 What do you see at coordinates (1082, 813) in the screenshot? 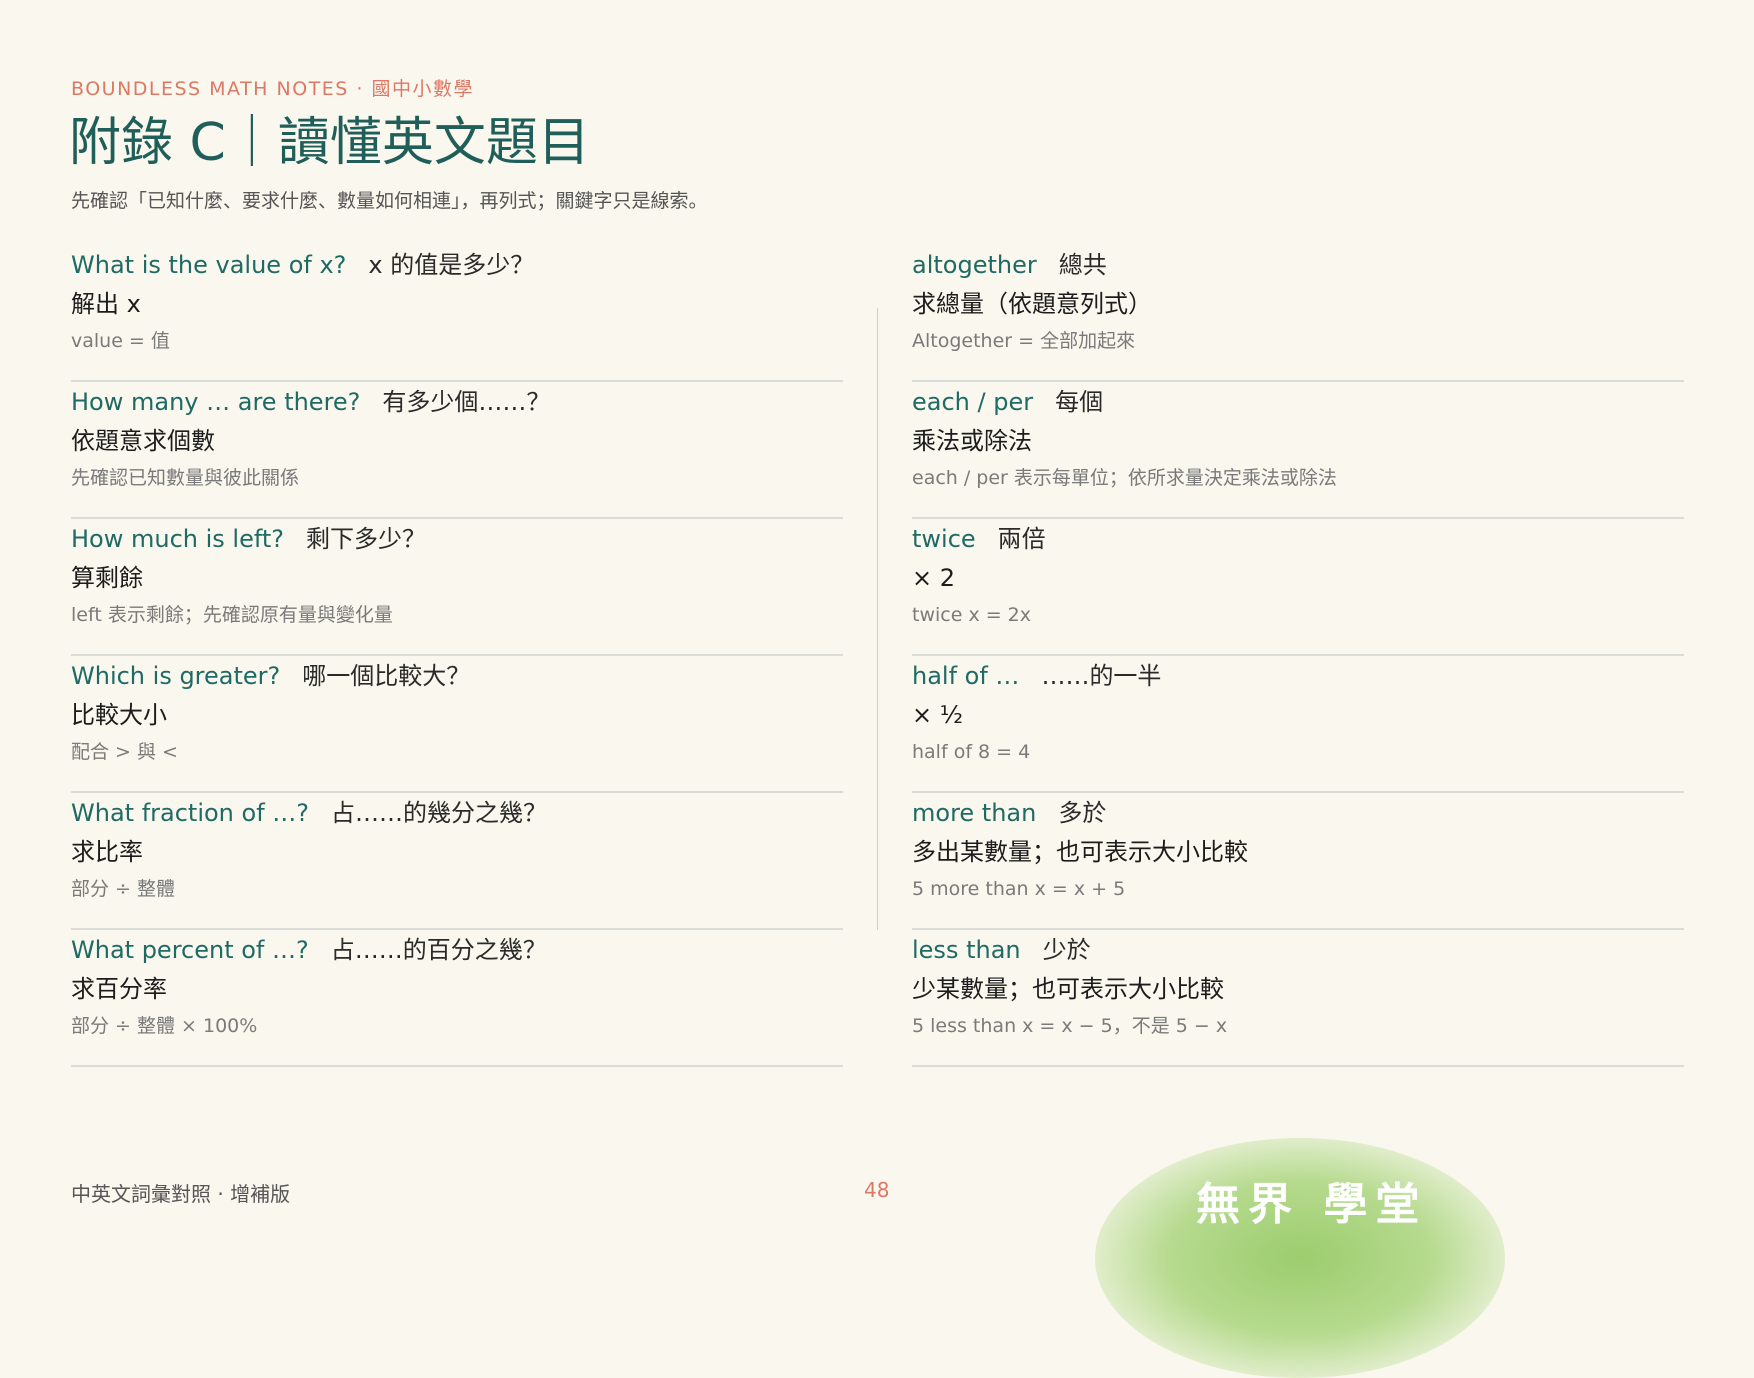
I see `entry-chinese: 多於` at bounding box center [1082, 813].